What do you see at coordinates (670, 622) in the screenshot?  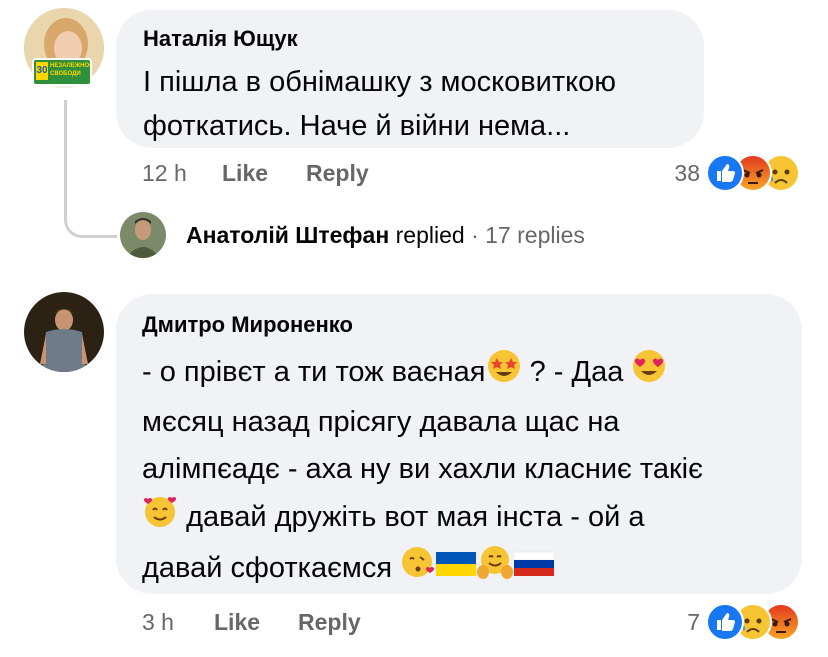 I see `reaction-count: 7` at bounding box center [670, 622].